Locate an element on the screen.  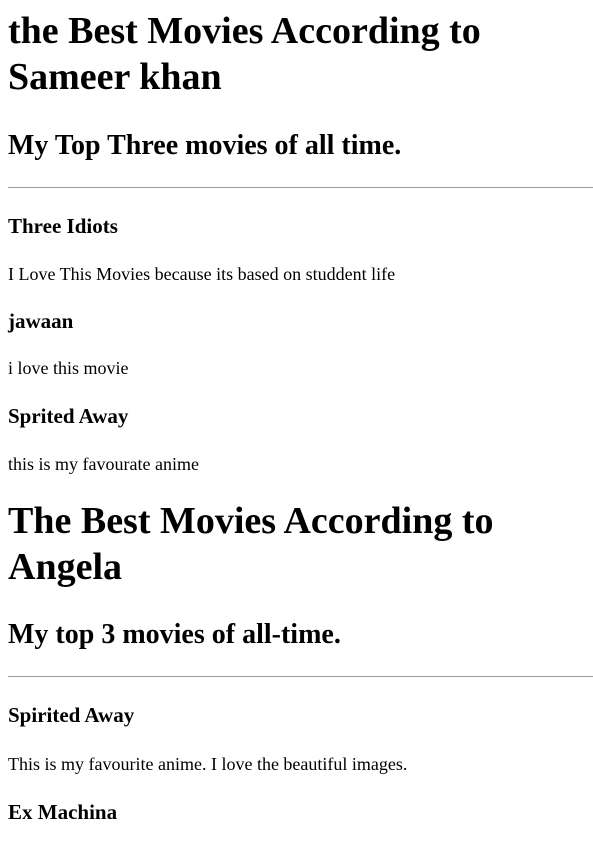
page-title-sameer: the Best Movies According to Sameer khan is located at coordinates (244, 54).